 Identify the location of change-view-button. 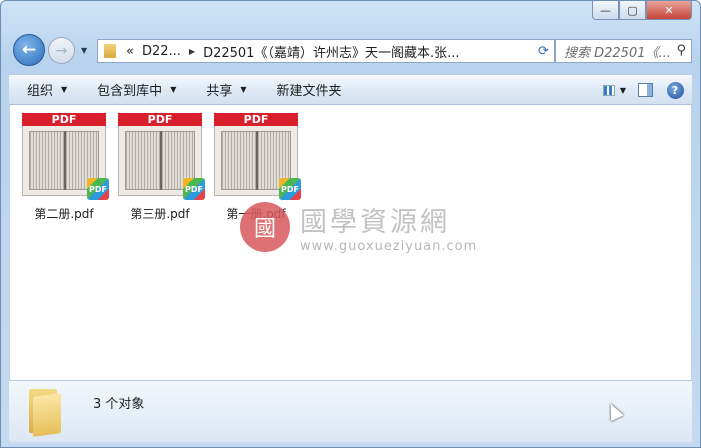
(609, 90).